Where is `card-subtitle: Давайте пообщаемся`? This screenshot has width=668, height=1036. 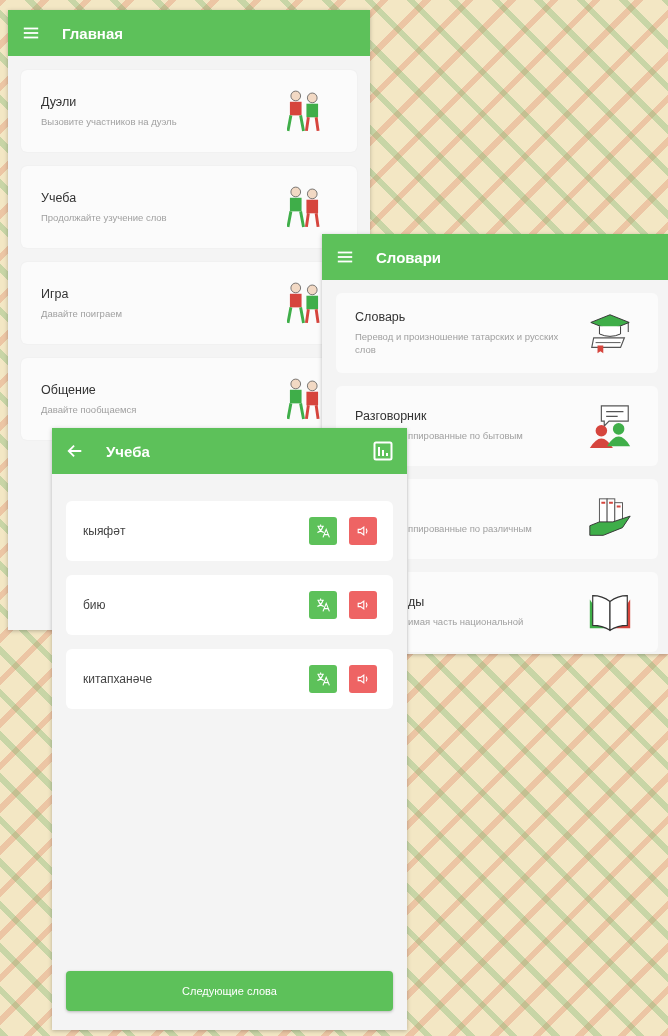
card-subtitle: Давайте пообщаемся is located at coordinates (89, 409).